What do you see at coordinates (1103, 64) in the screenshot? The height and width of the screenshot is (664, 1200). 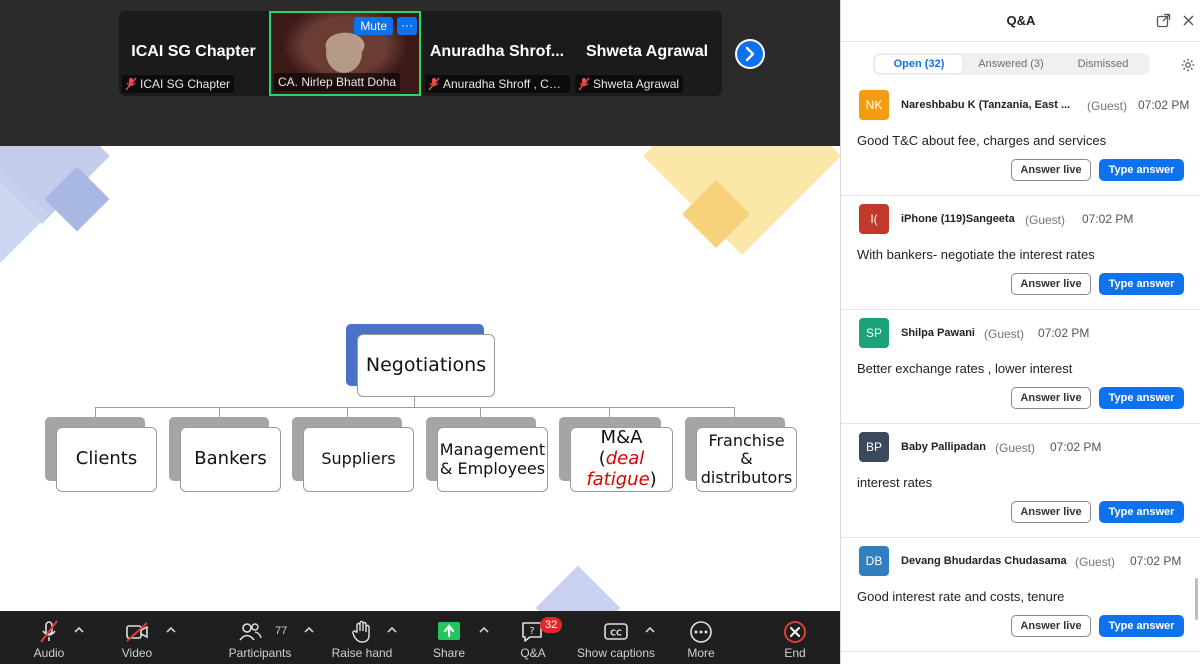 I see `tab-dismissed: Dismissed` at bounding box center [1103, 64].